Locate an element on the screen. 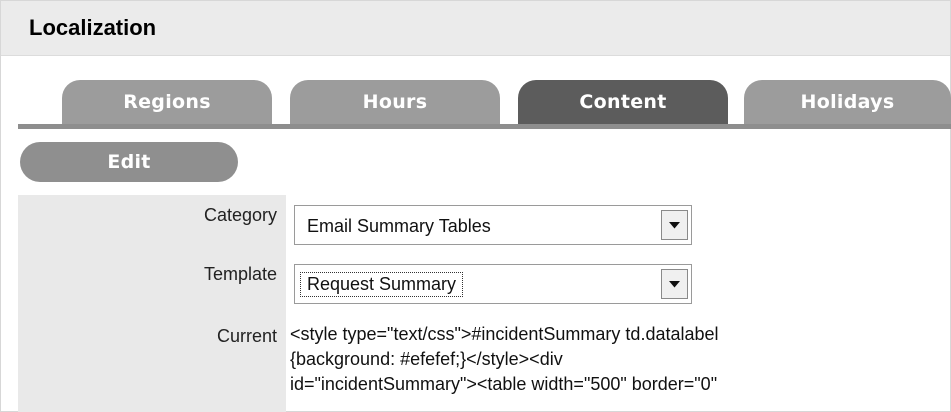  form-label-column is located at coordinates (152, 303).